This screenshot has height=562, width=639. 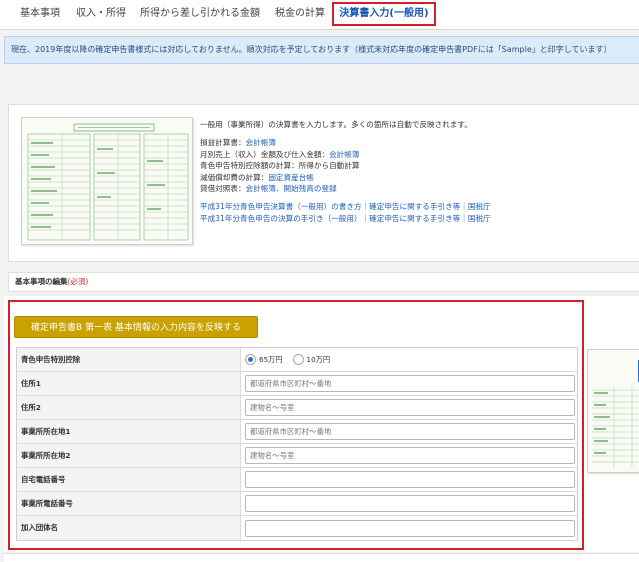 I want to click on form-row-office-phone: 事業所電話番号, so click(x=297, y=504).